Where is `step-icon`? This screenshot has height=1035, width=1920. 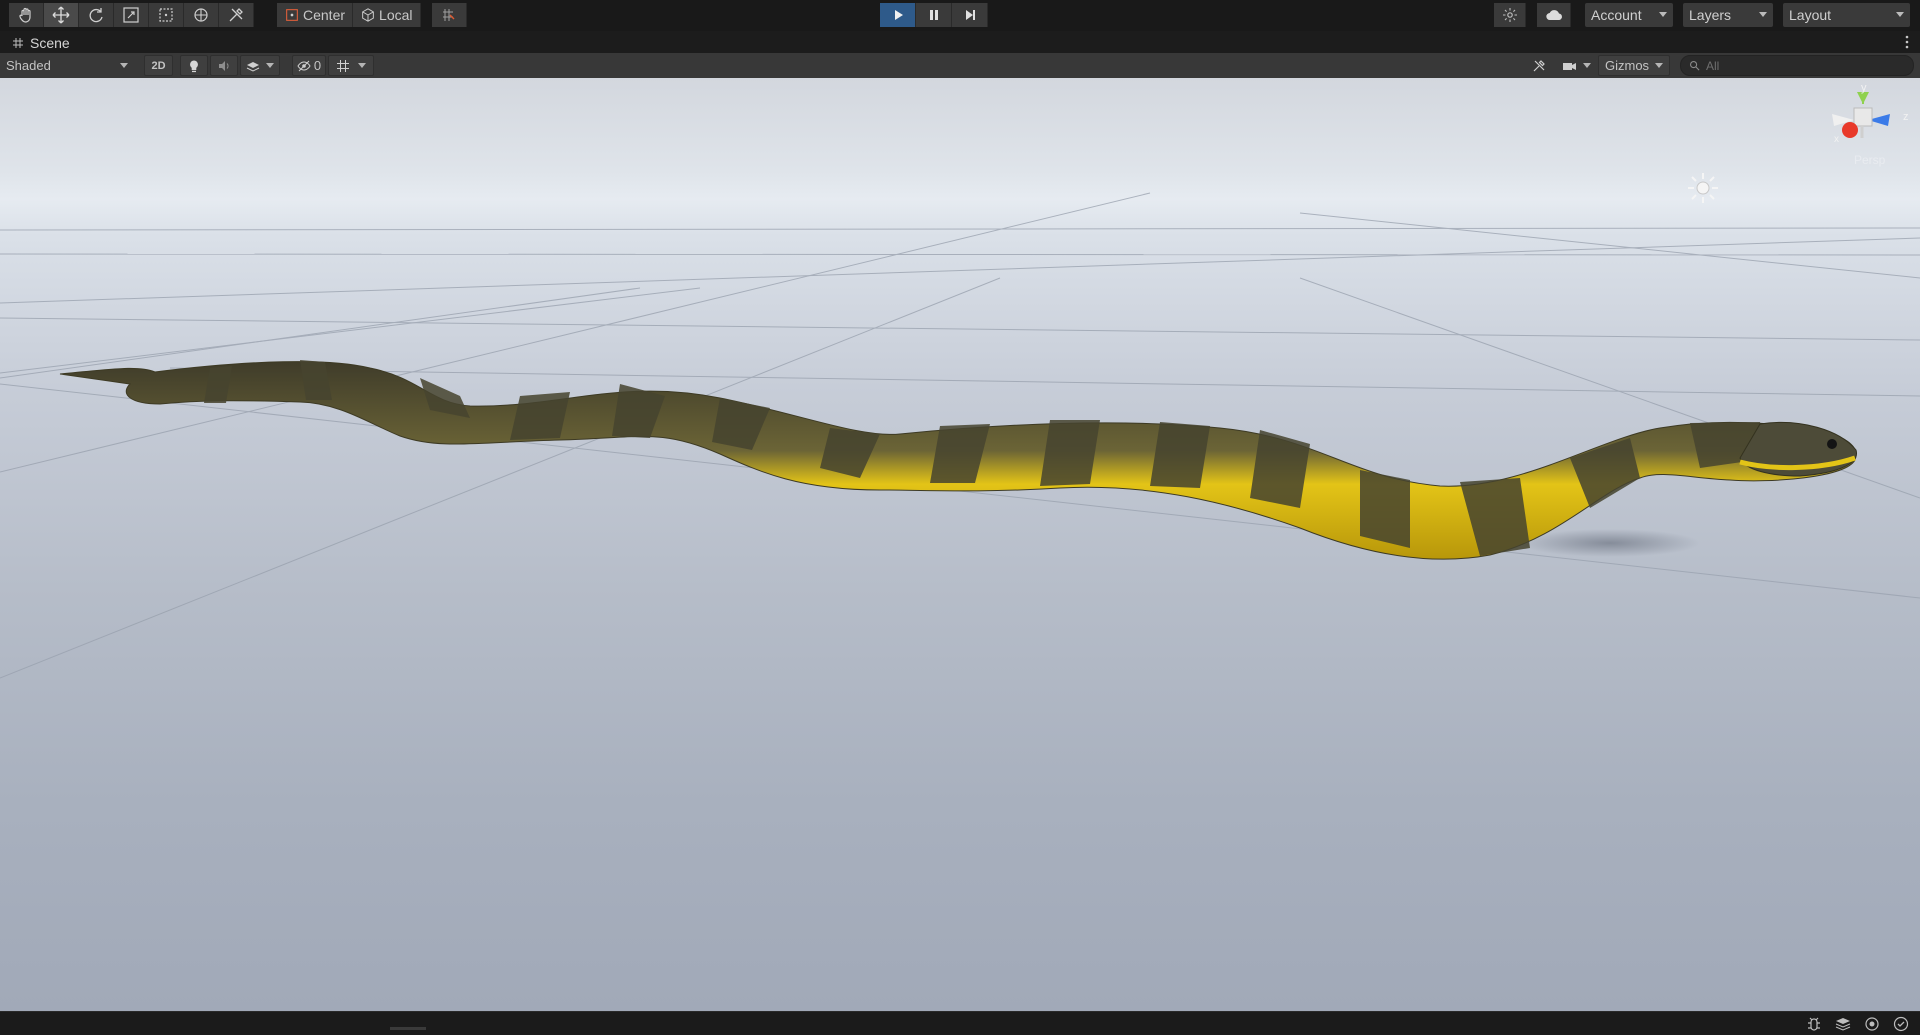 step-icon is located at coordinates (970, 15).